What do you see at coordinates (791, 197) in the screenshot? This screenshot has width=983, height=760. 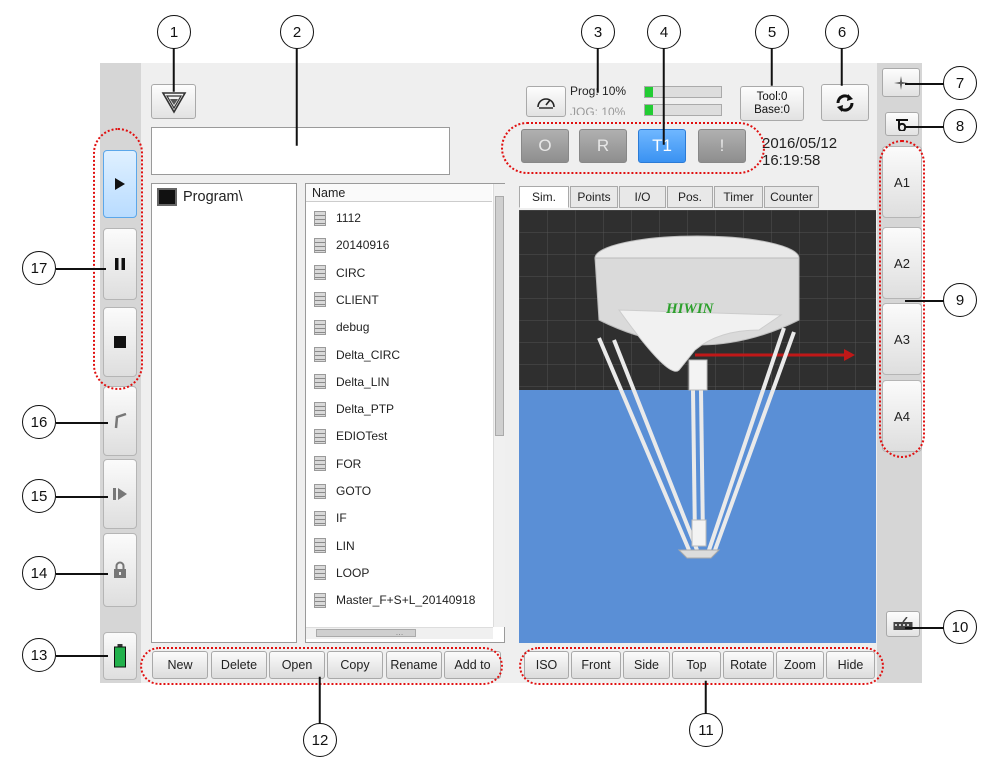 I see `tab-counter: Counter` at bounding box center [791, 197].